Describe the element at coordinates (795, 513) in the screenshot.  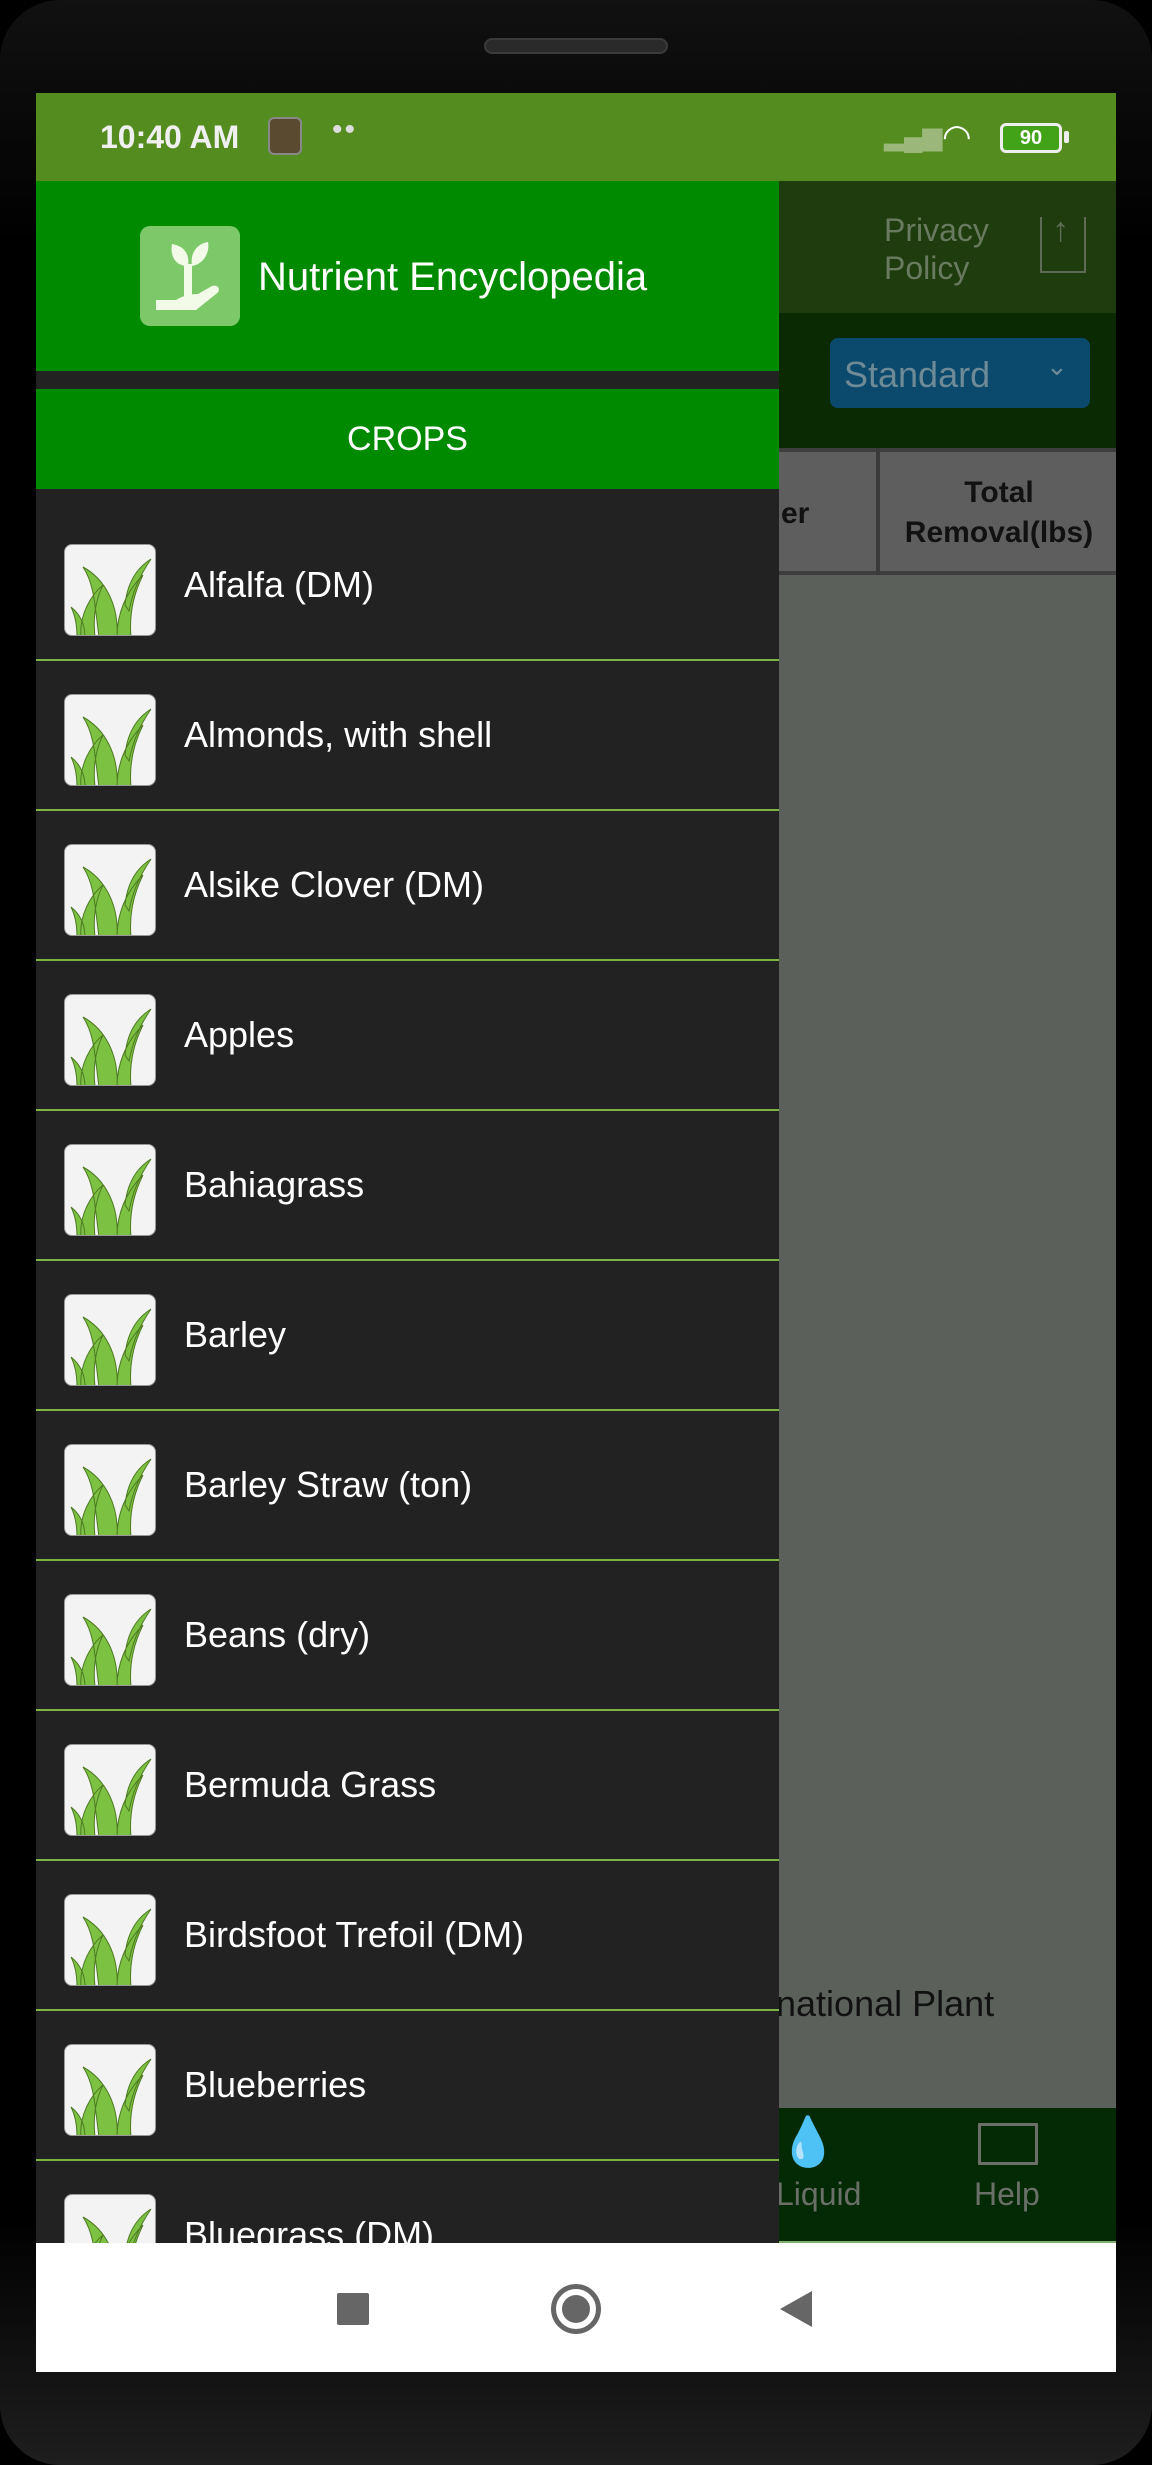
I see `column-header: er` at that location.